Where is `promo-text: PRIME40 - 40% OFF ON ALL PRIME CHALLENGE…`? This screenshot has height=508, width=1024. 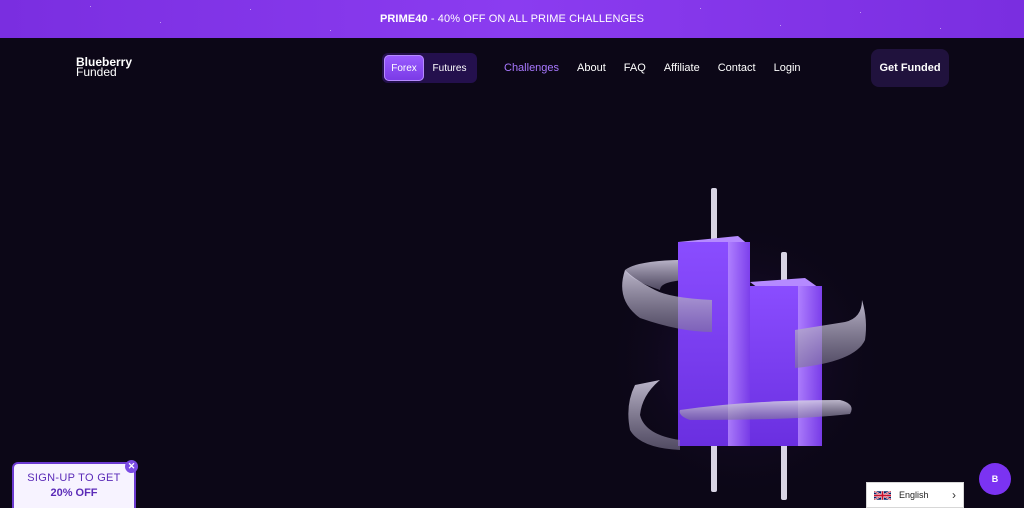
promo-text: PRIME40 - 40% OFF ON ALL PRIME CHALLENGE… is located at coordinates (512, 19).